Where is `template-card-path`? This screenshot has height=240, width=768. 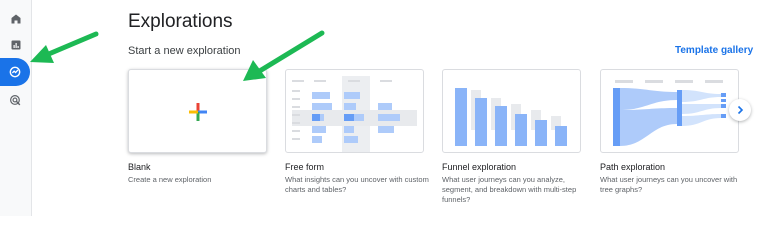
template-card-path is located at coordinates (669, 111).